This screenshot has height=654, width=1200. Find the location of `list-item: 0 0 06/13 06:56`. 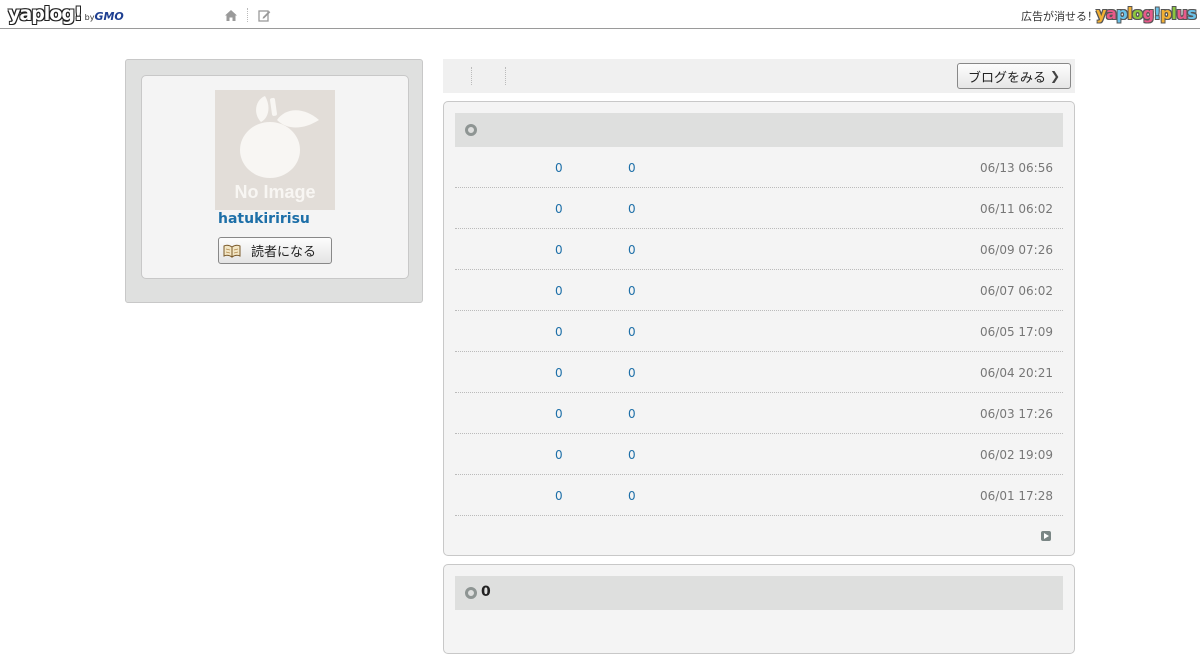

list-item: 0 0 06/13 06:56 is located at coordinates (759, 167).